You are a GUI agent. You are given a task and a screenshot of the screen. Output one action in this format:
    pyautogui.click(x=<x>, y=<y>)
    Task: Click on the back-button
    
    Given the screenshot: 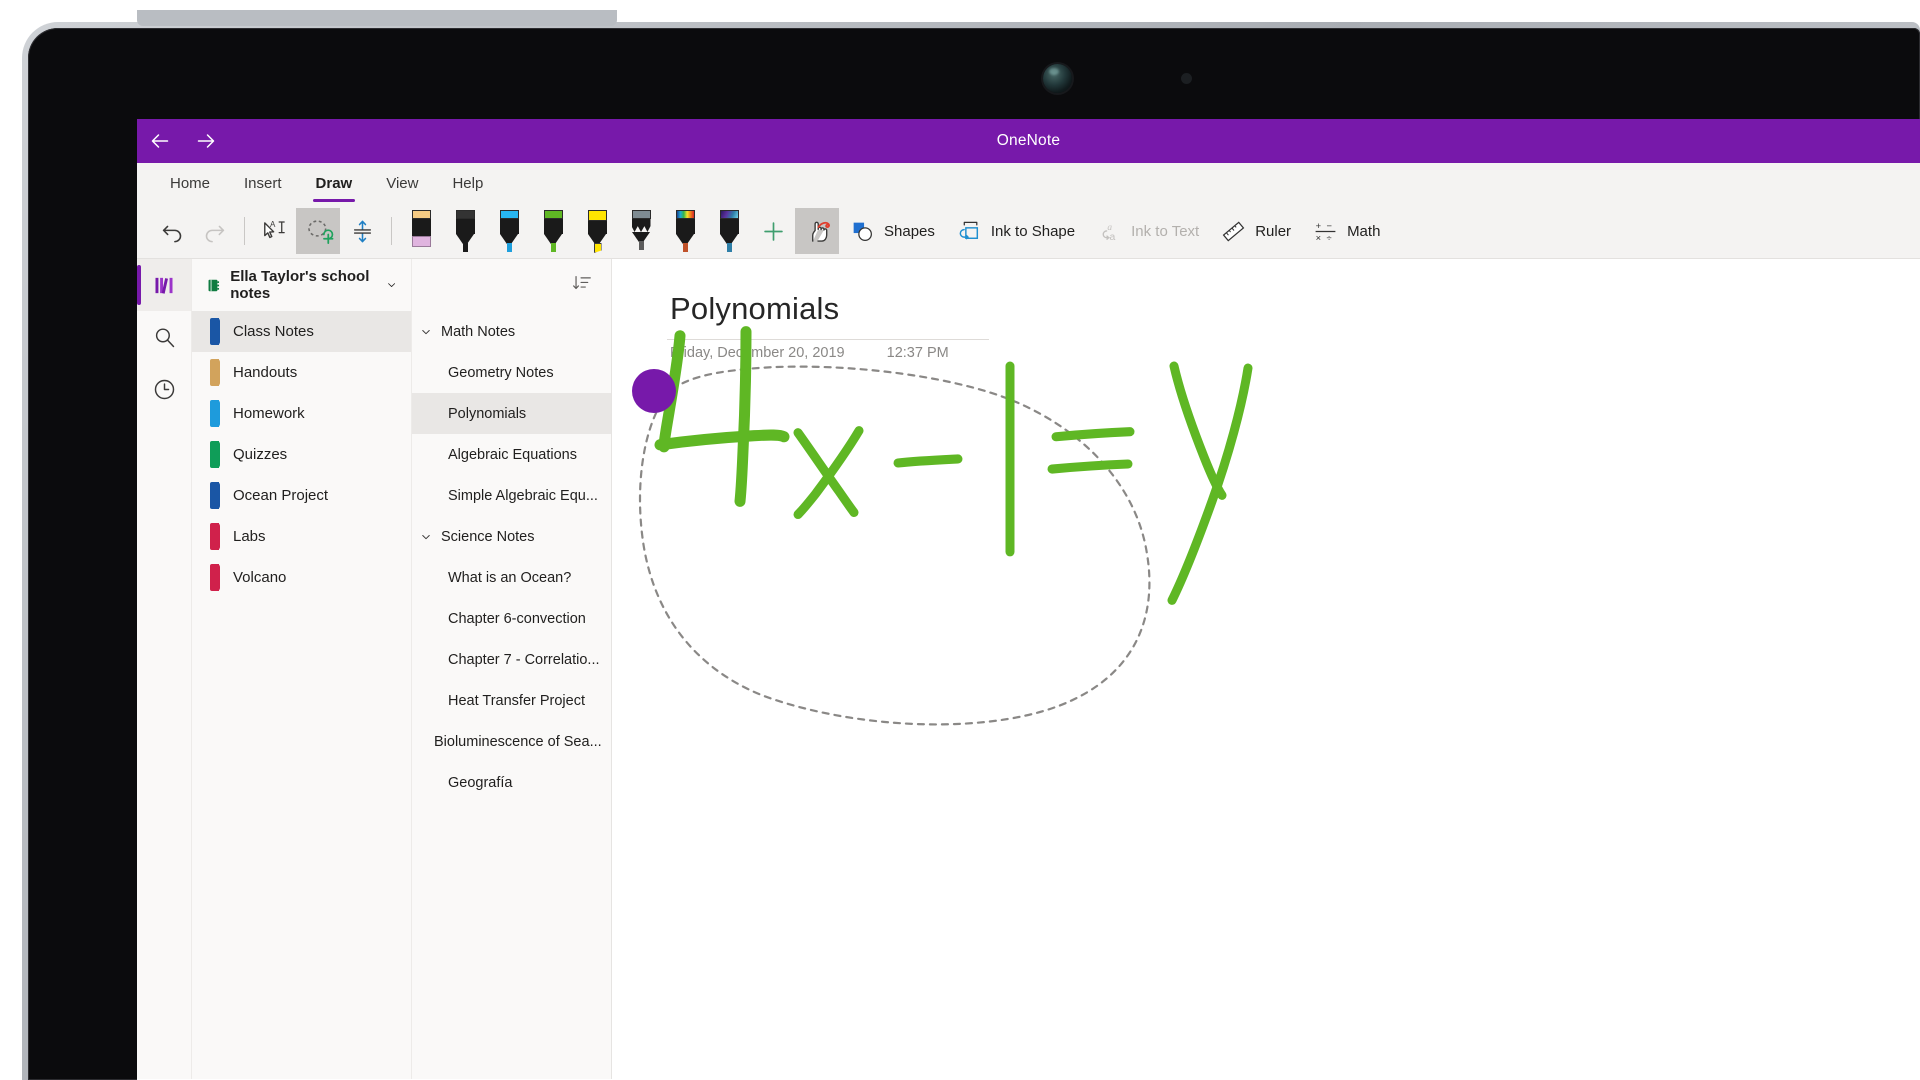 What is the action you would take?
    pyautogui.click(x=160, y=141)
    